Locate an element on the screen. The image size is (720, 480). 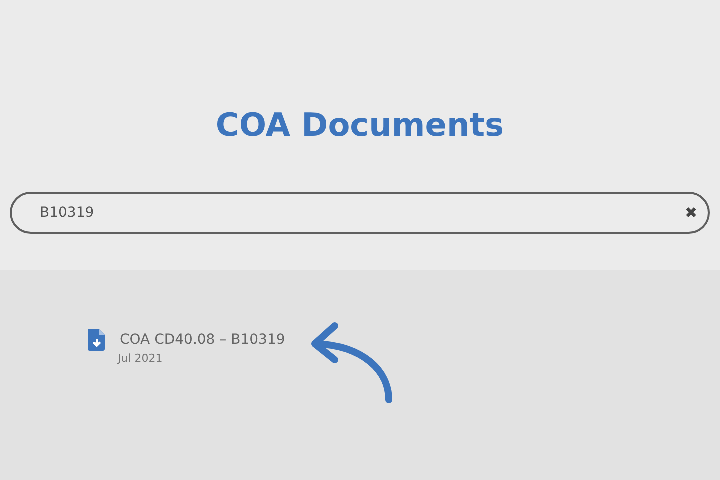
document-date: Jul 2021 is located at coordinates (141, 358).